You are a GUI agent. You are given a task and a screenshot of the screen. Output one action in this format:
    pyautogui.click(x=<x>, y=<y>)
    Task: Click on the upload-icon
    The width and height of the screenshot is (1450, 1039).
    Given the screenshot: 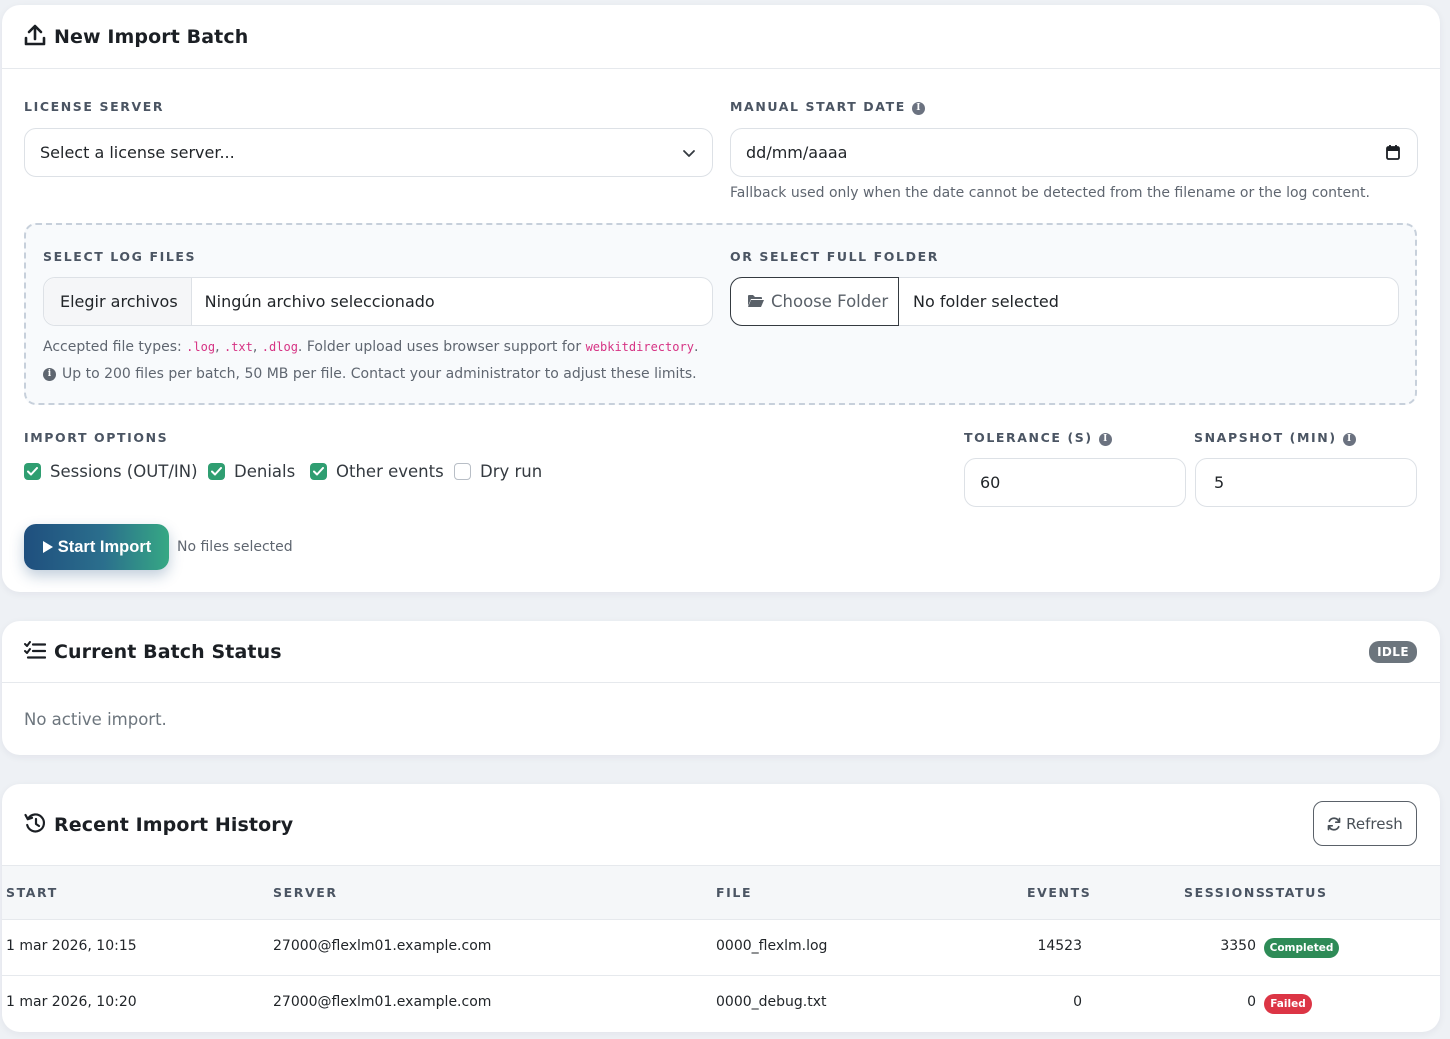 What is the action you would take?
    pyautogui.click(x=35, y=38)
    